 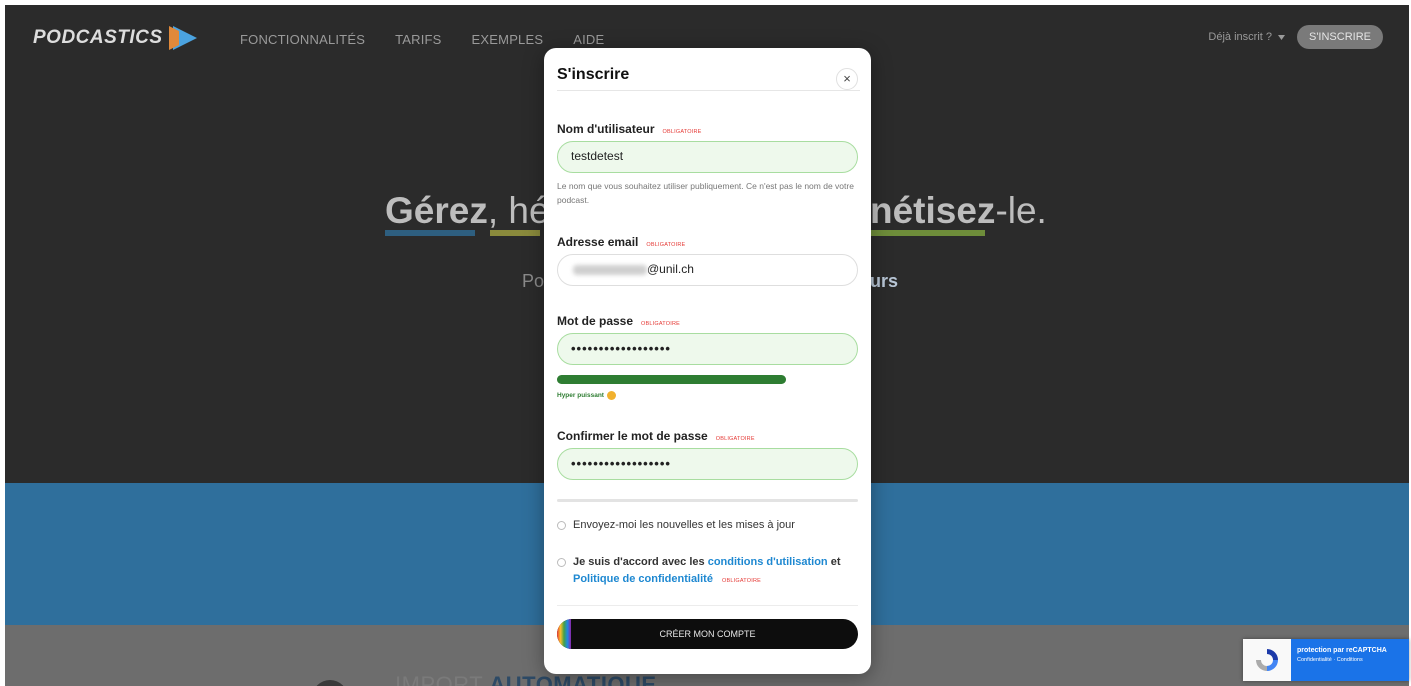 I want to click on email-label: Adresse email OBLIGATOIRE, so click(x=621, y=242).